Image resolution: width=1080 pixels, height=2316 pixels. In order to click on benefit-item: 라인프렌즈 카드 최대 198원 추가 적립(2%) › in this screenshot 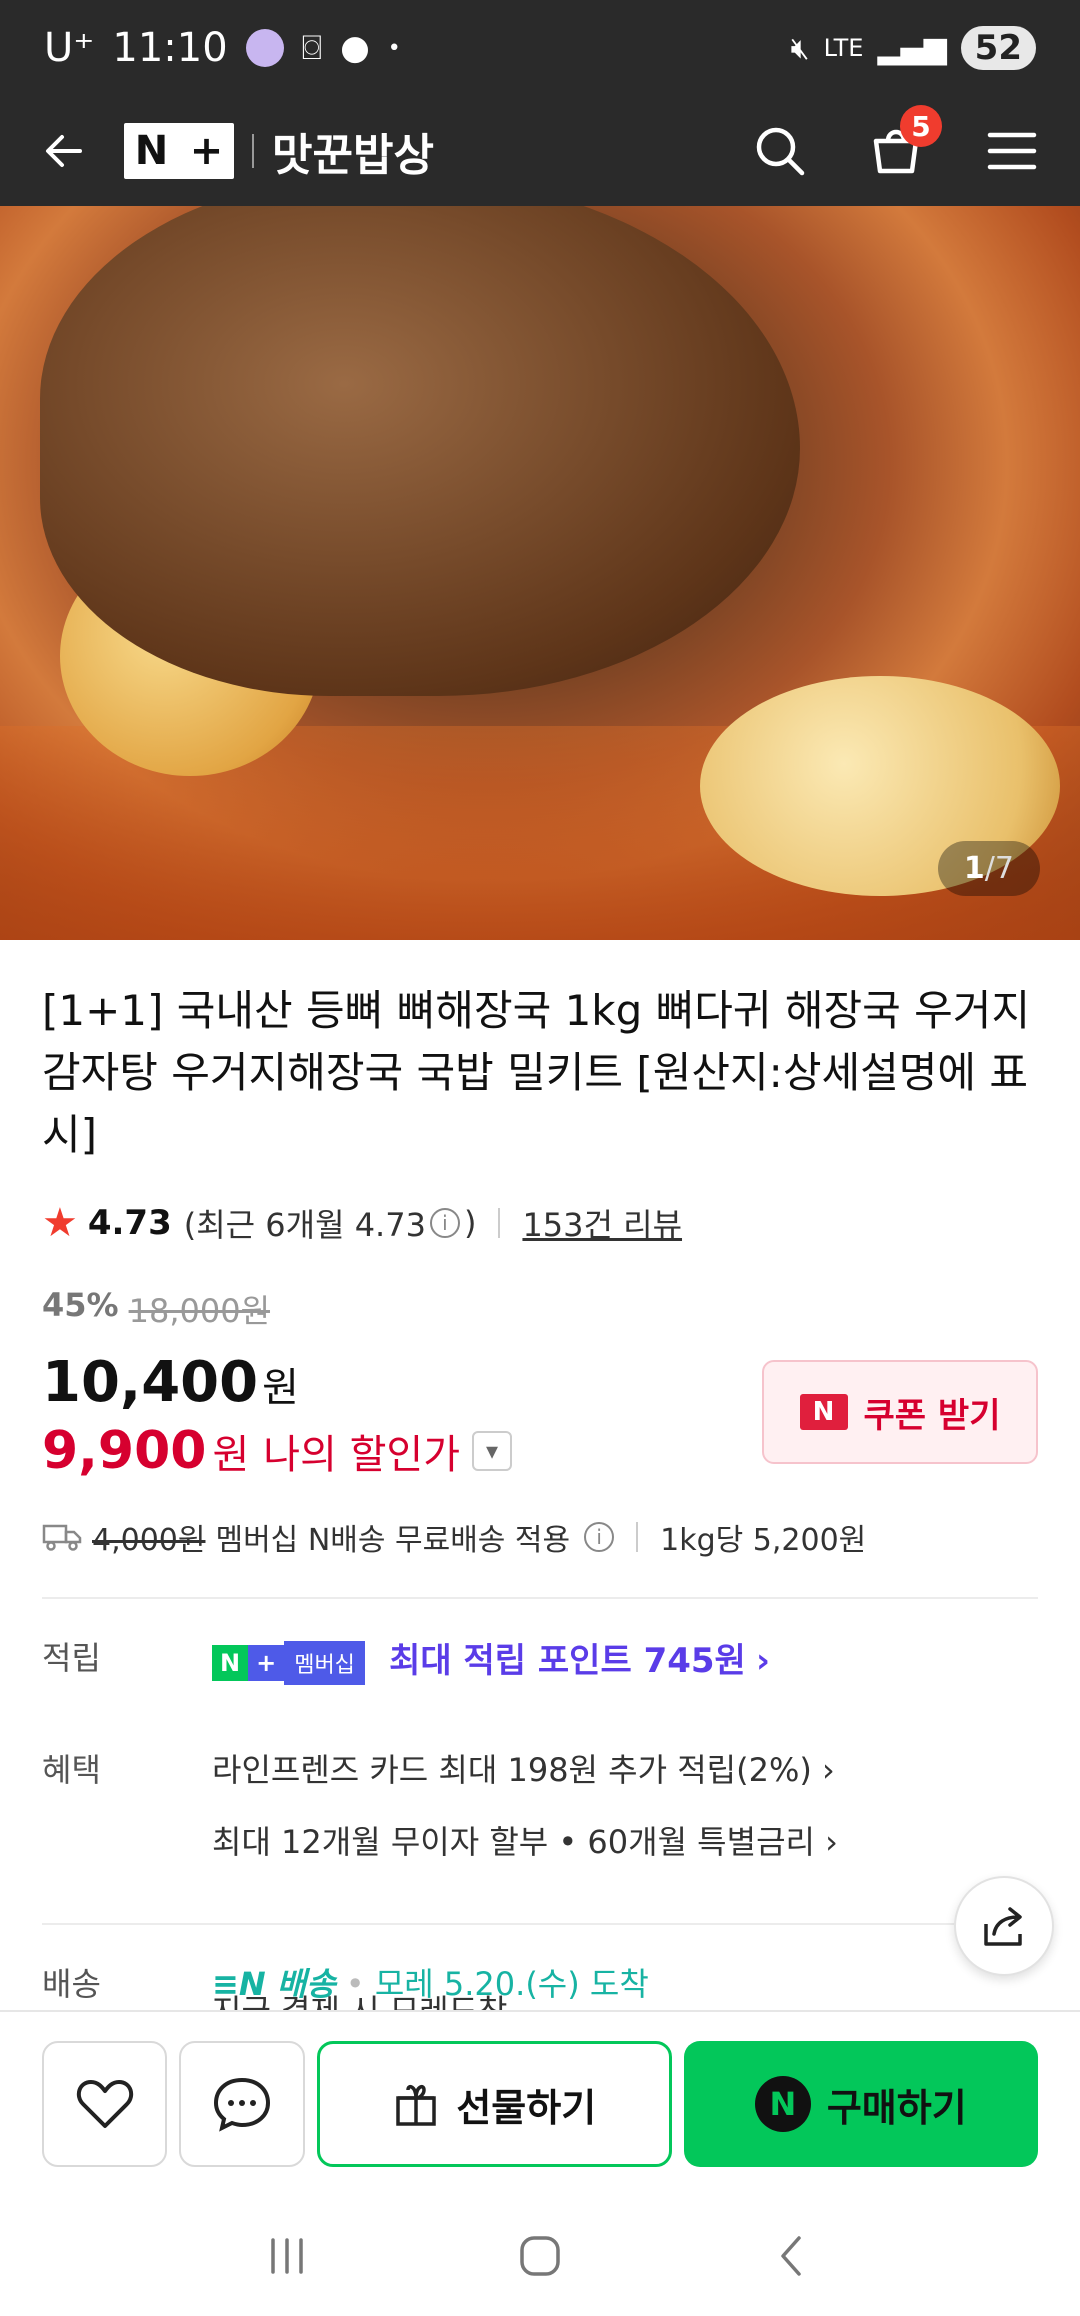, I will do `click(625, 1768)`.